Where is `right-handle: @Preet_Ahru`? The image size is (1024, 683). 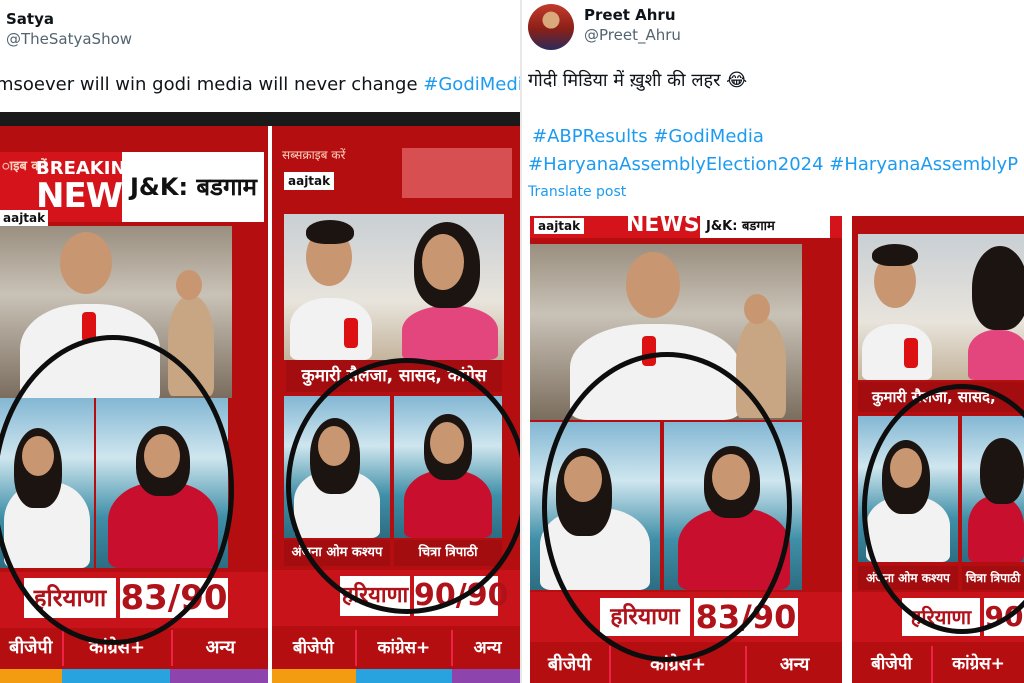
right-handle: @Preet_Ahru is located at coordinates (632, 35).